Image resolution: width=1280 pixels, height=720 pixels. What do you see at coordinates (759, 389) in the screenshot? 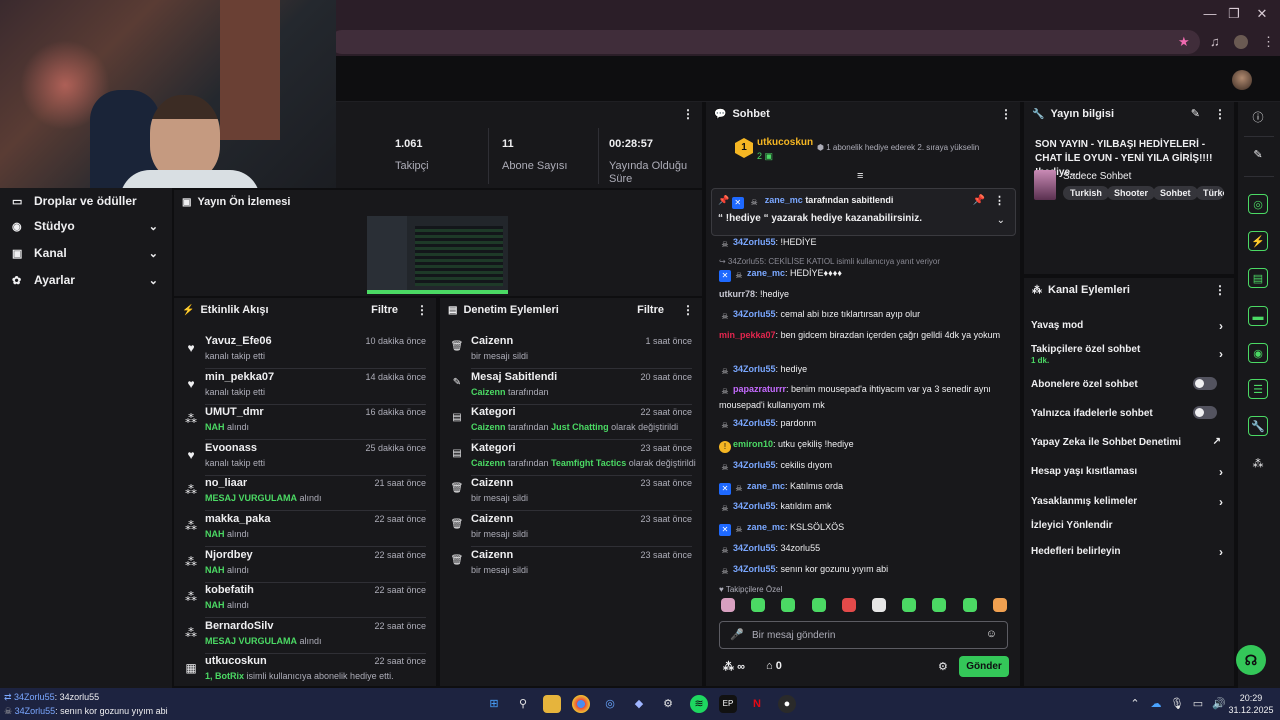
I see `chat-username: papazraturrr` at bounding box center [759, 389].